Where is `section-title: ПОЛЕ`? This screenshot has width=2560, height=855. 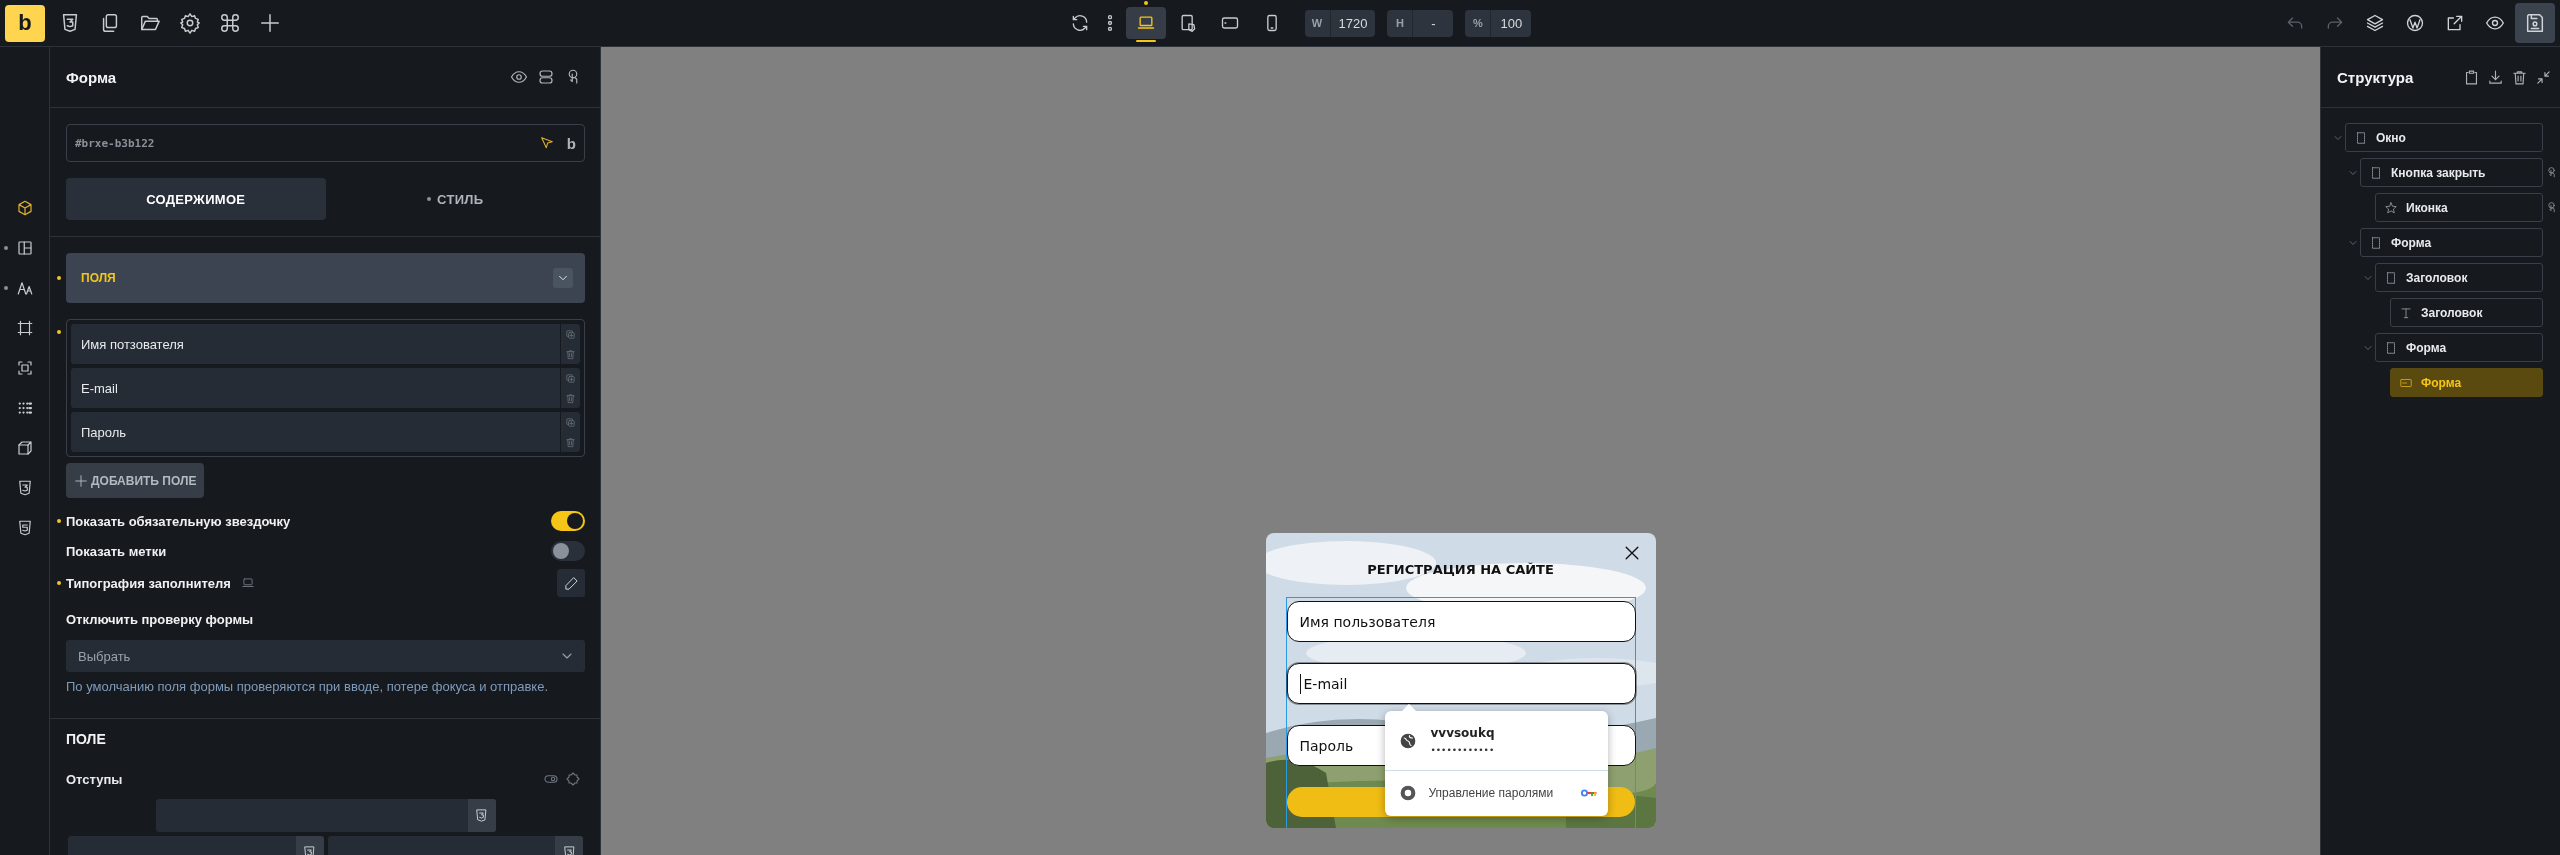 section-title: ПОЛЕ is located at coordinates (86, 740).